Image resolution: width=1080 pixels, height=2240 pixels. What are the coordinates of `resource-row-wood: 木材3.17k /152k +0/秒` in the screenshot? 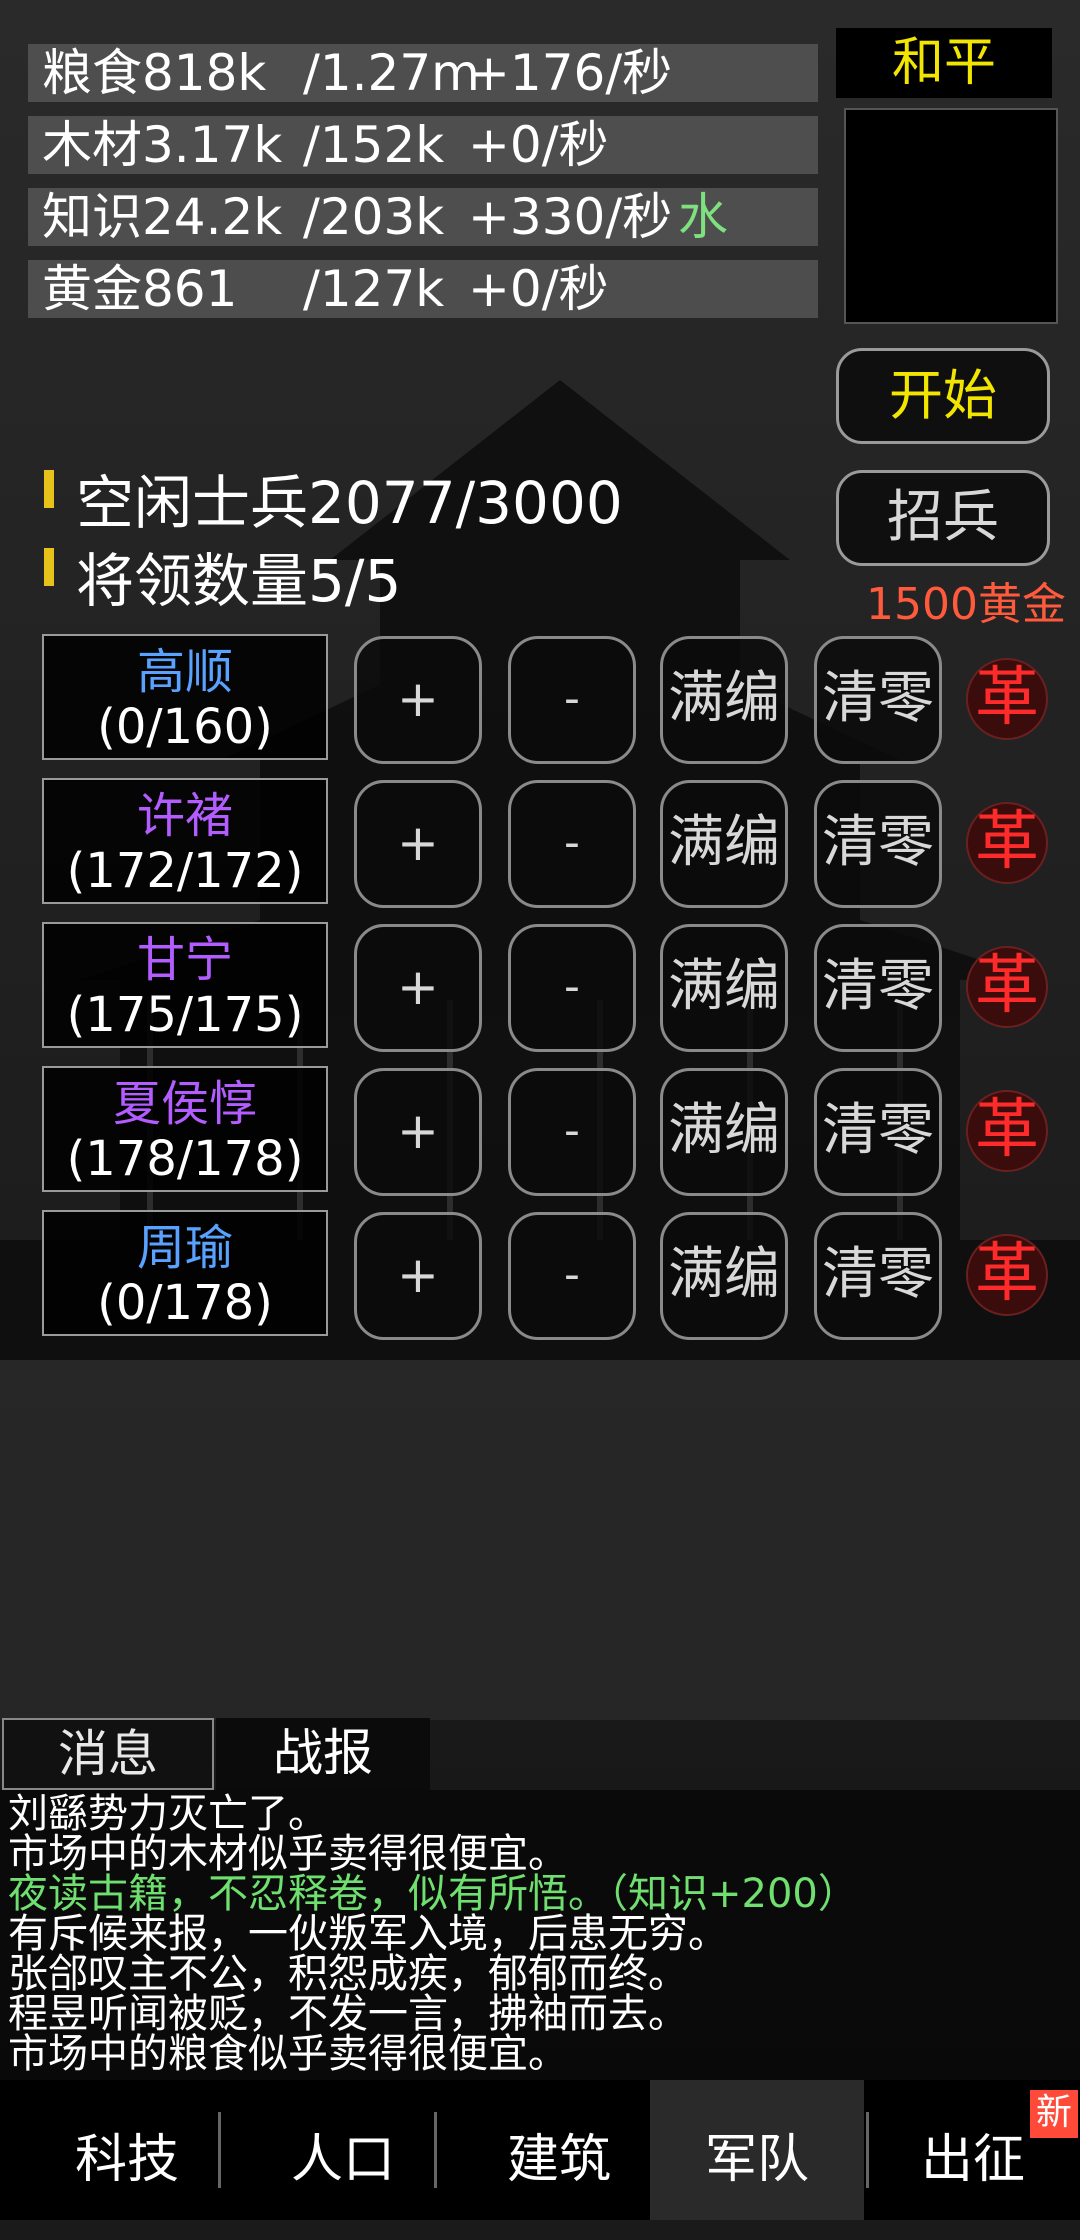 It's located at (423, 145).